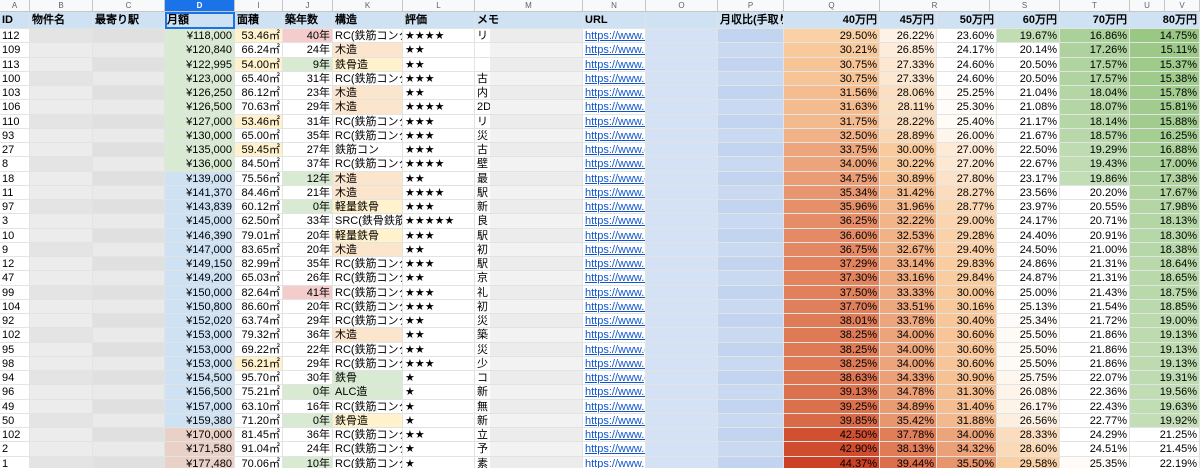 The image size is (1200, 468). Describe the element at coordinates (967, 264) in the screenshot. I see `cell-p50: 29.83%` at that location.